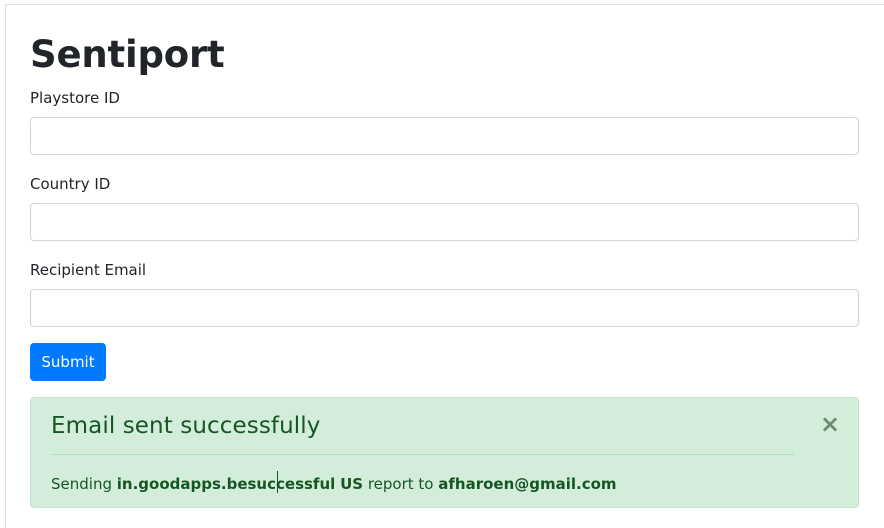  What do you see at coordinates (127, 54) in the screenshot?
I see `page-title: Sentiport` at bounding box center [127, 54].